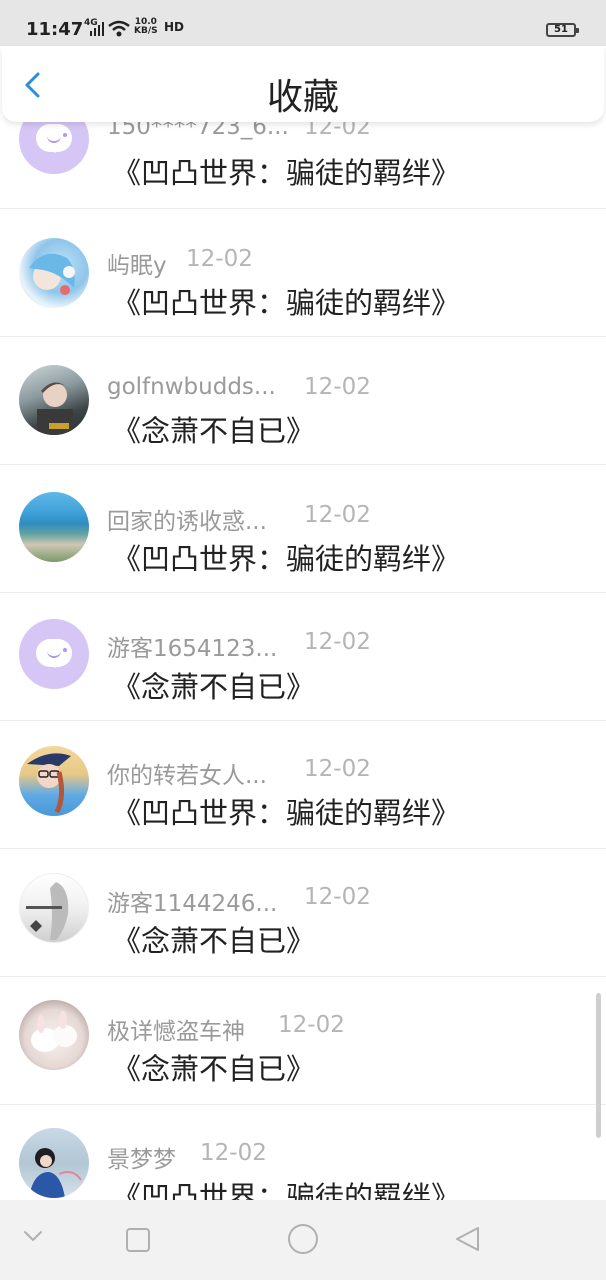 The height and width of the screenshot is (1280, 606). Describe the element at coordinates (303, 23) in the screenshot. I see `status-bar: 11:47 4G 10.0 KB/S HD 51` at that location.